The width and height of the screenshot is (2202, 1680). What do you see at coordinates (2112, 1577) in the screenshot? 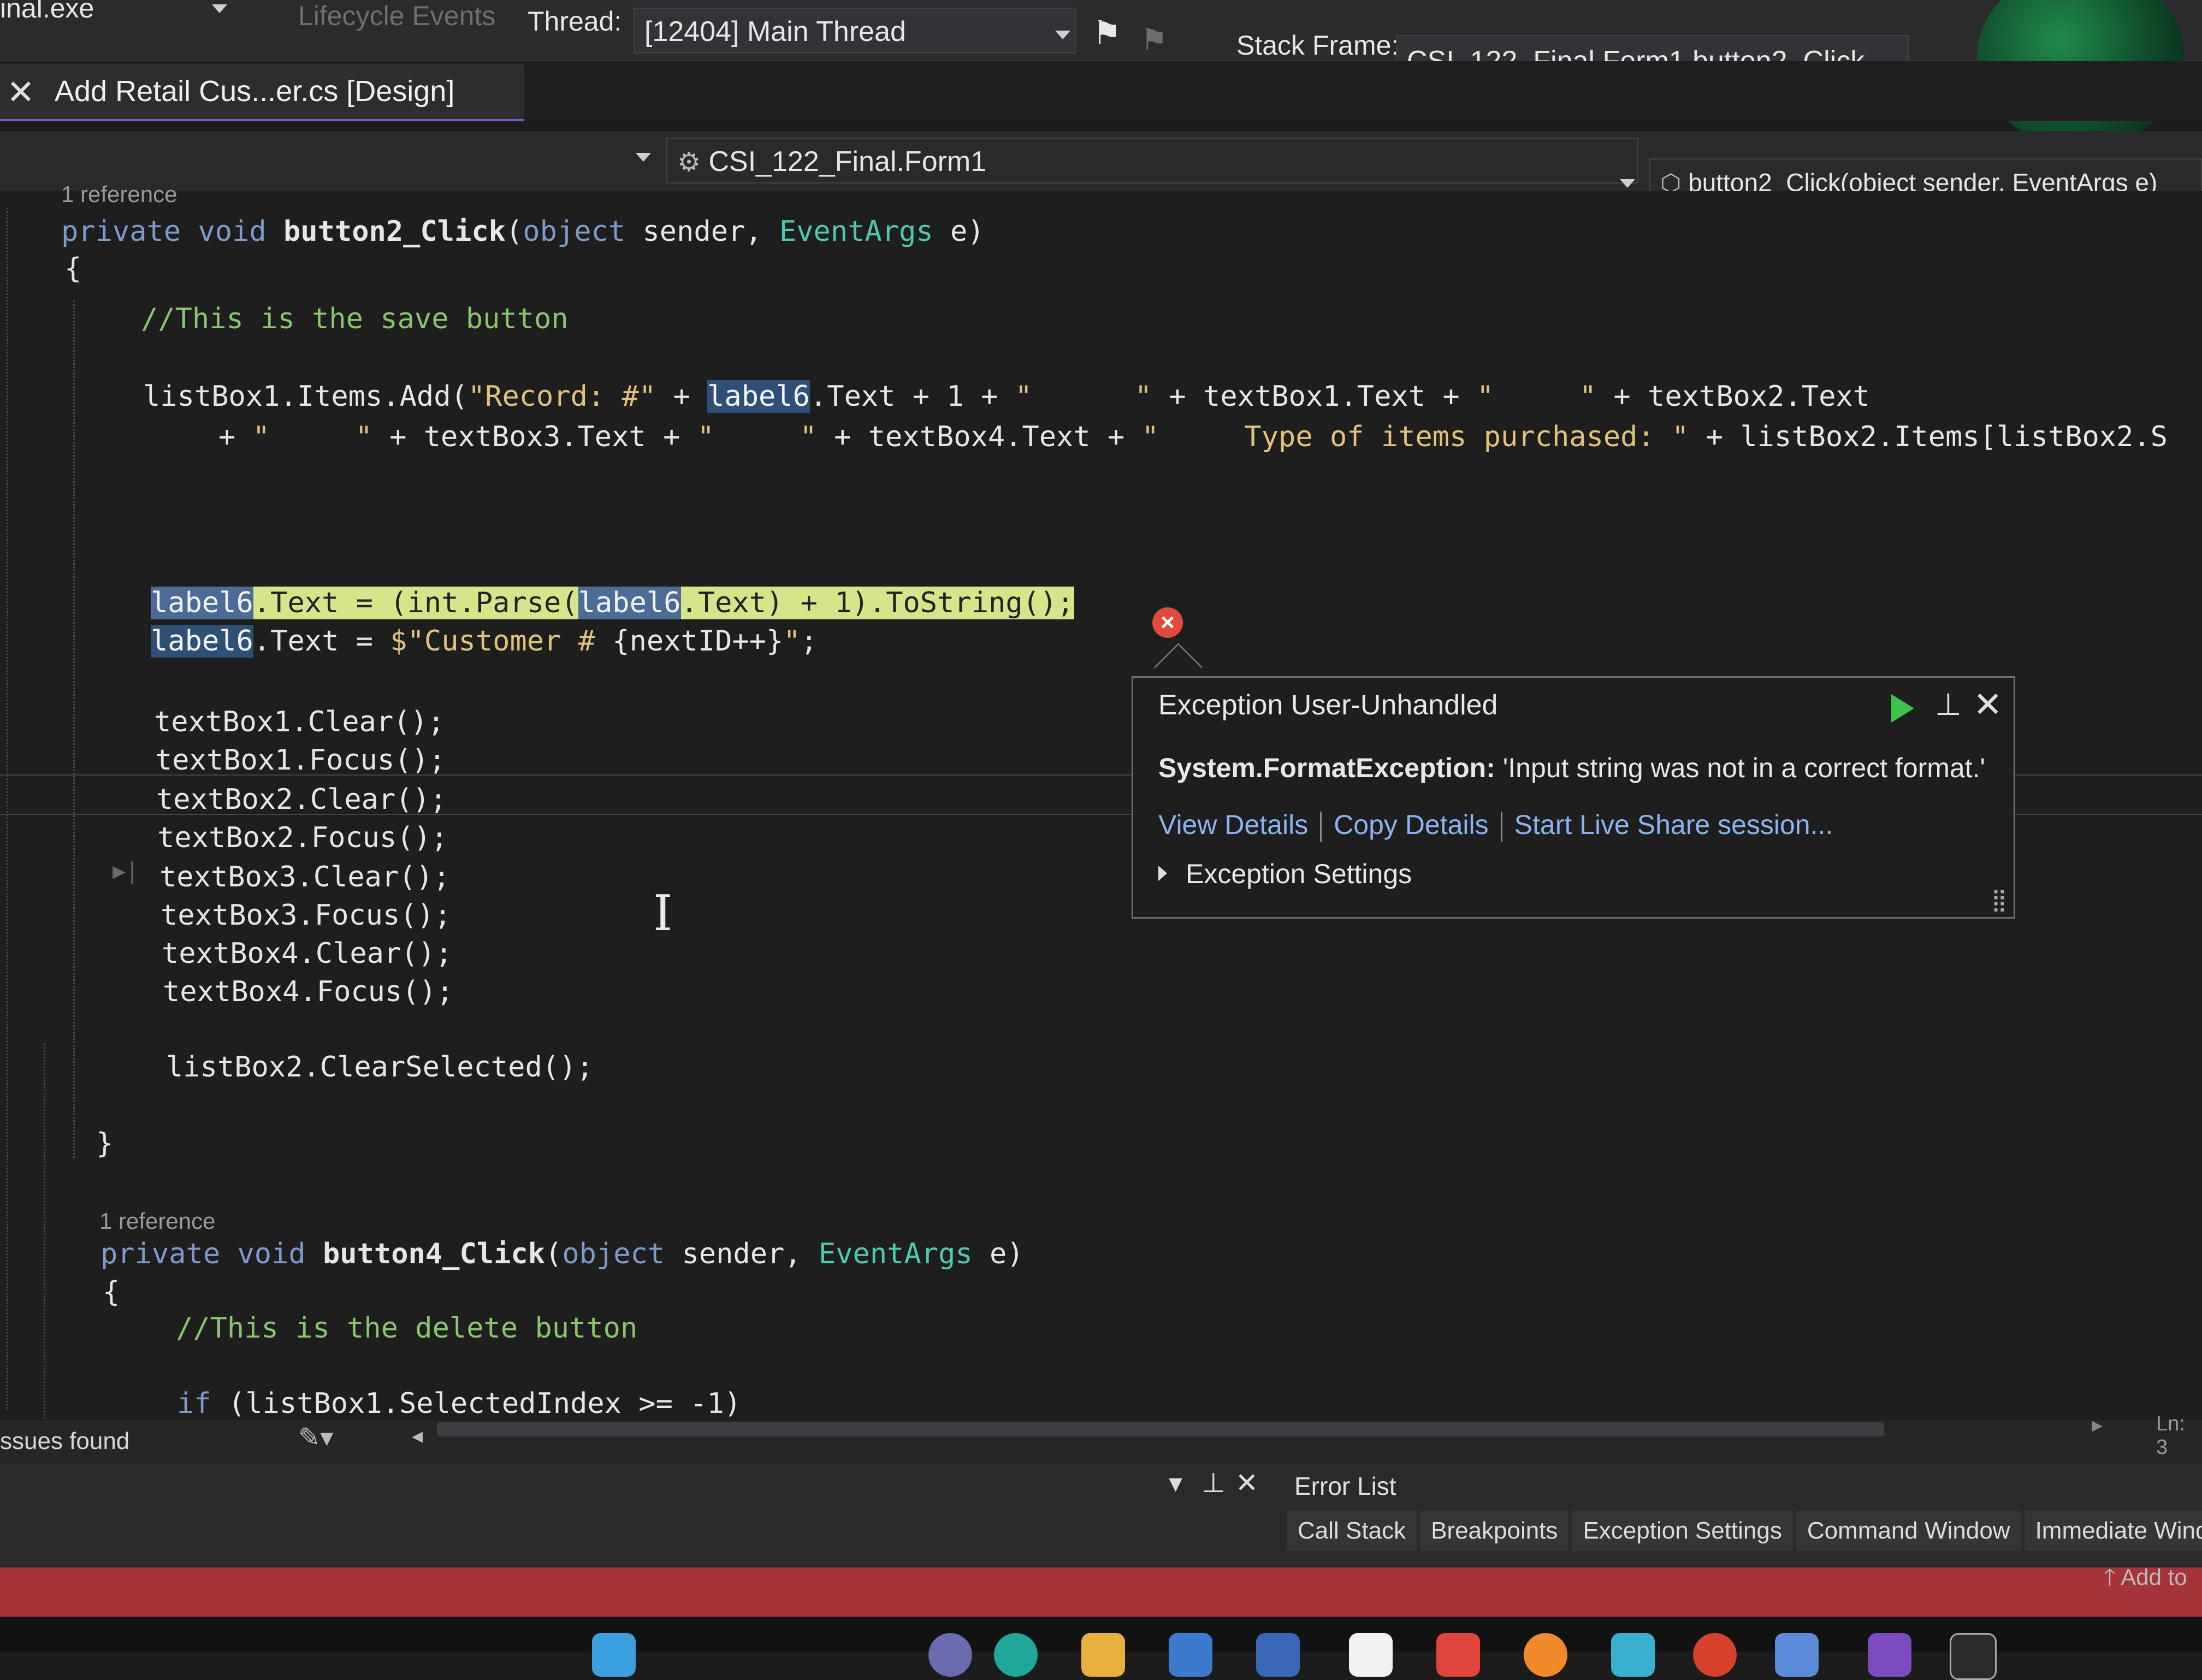
I see `arrow-up-icon: 🡑` at bounding box center [2112, 1577].